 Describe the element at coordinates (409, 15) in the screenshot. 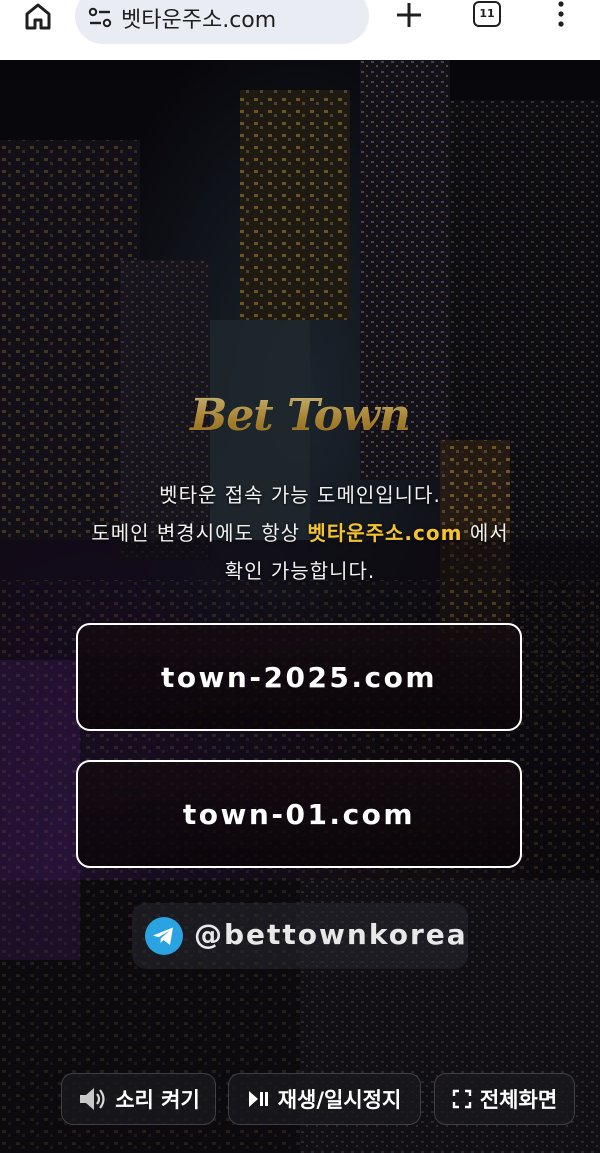

I see `new-tab-icon` at that location.